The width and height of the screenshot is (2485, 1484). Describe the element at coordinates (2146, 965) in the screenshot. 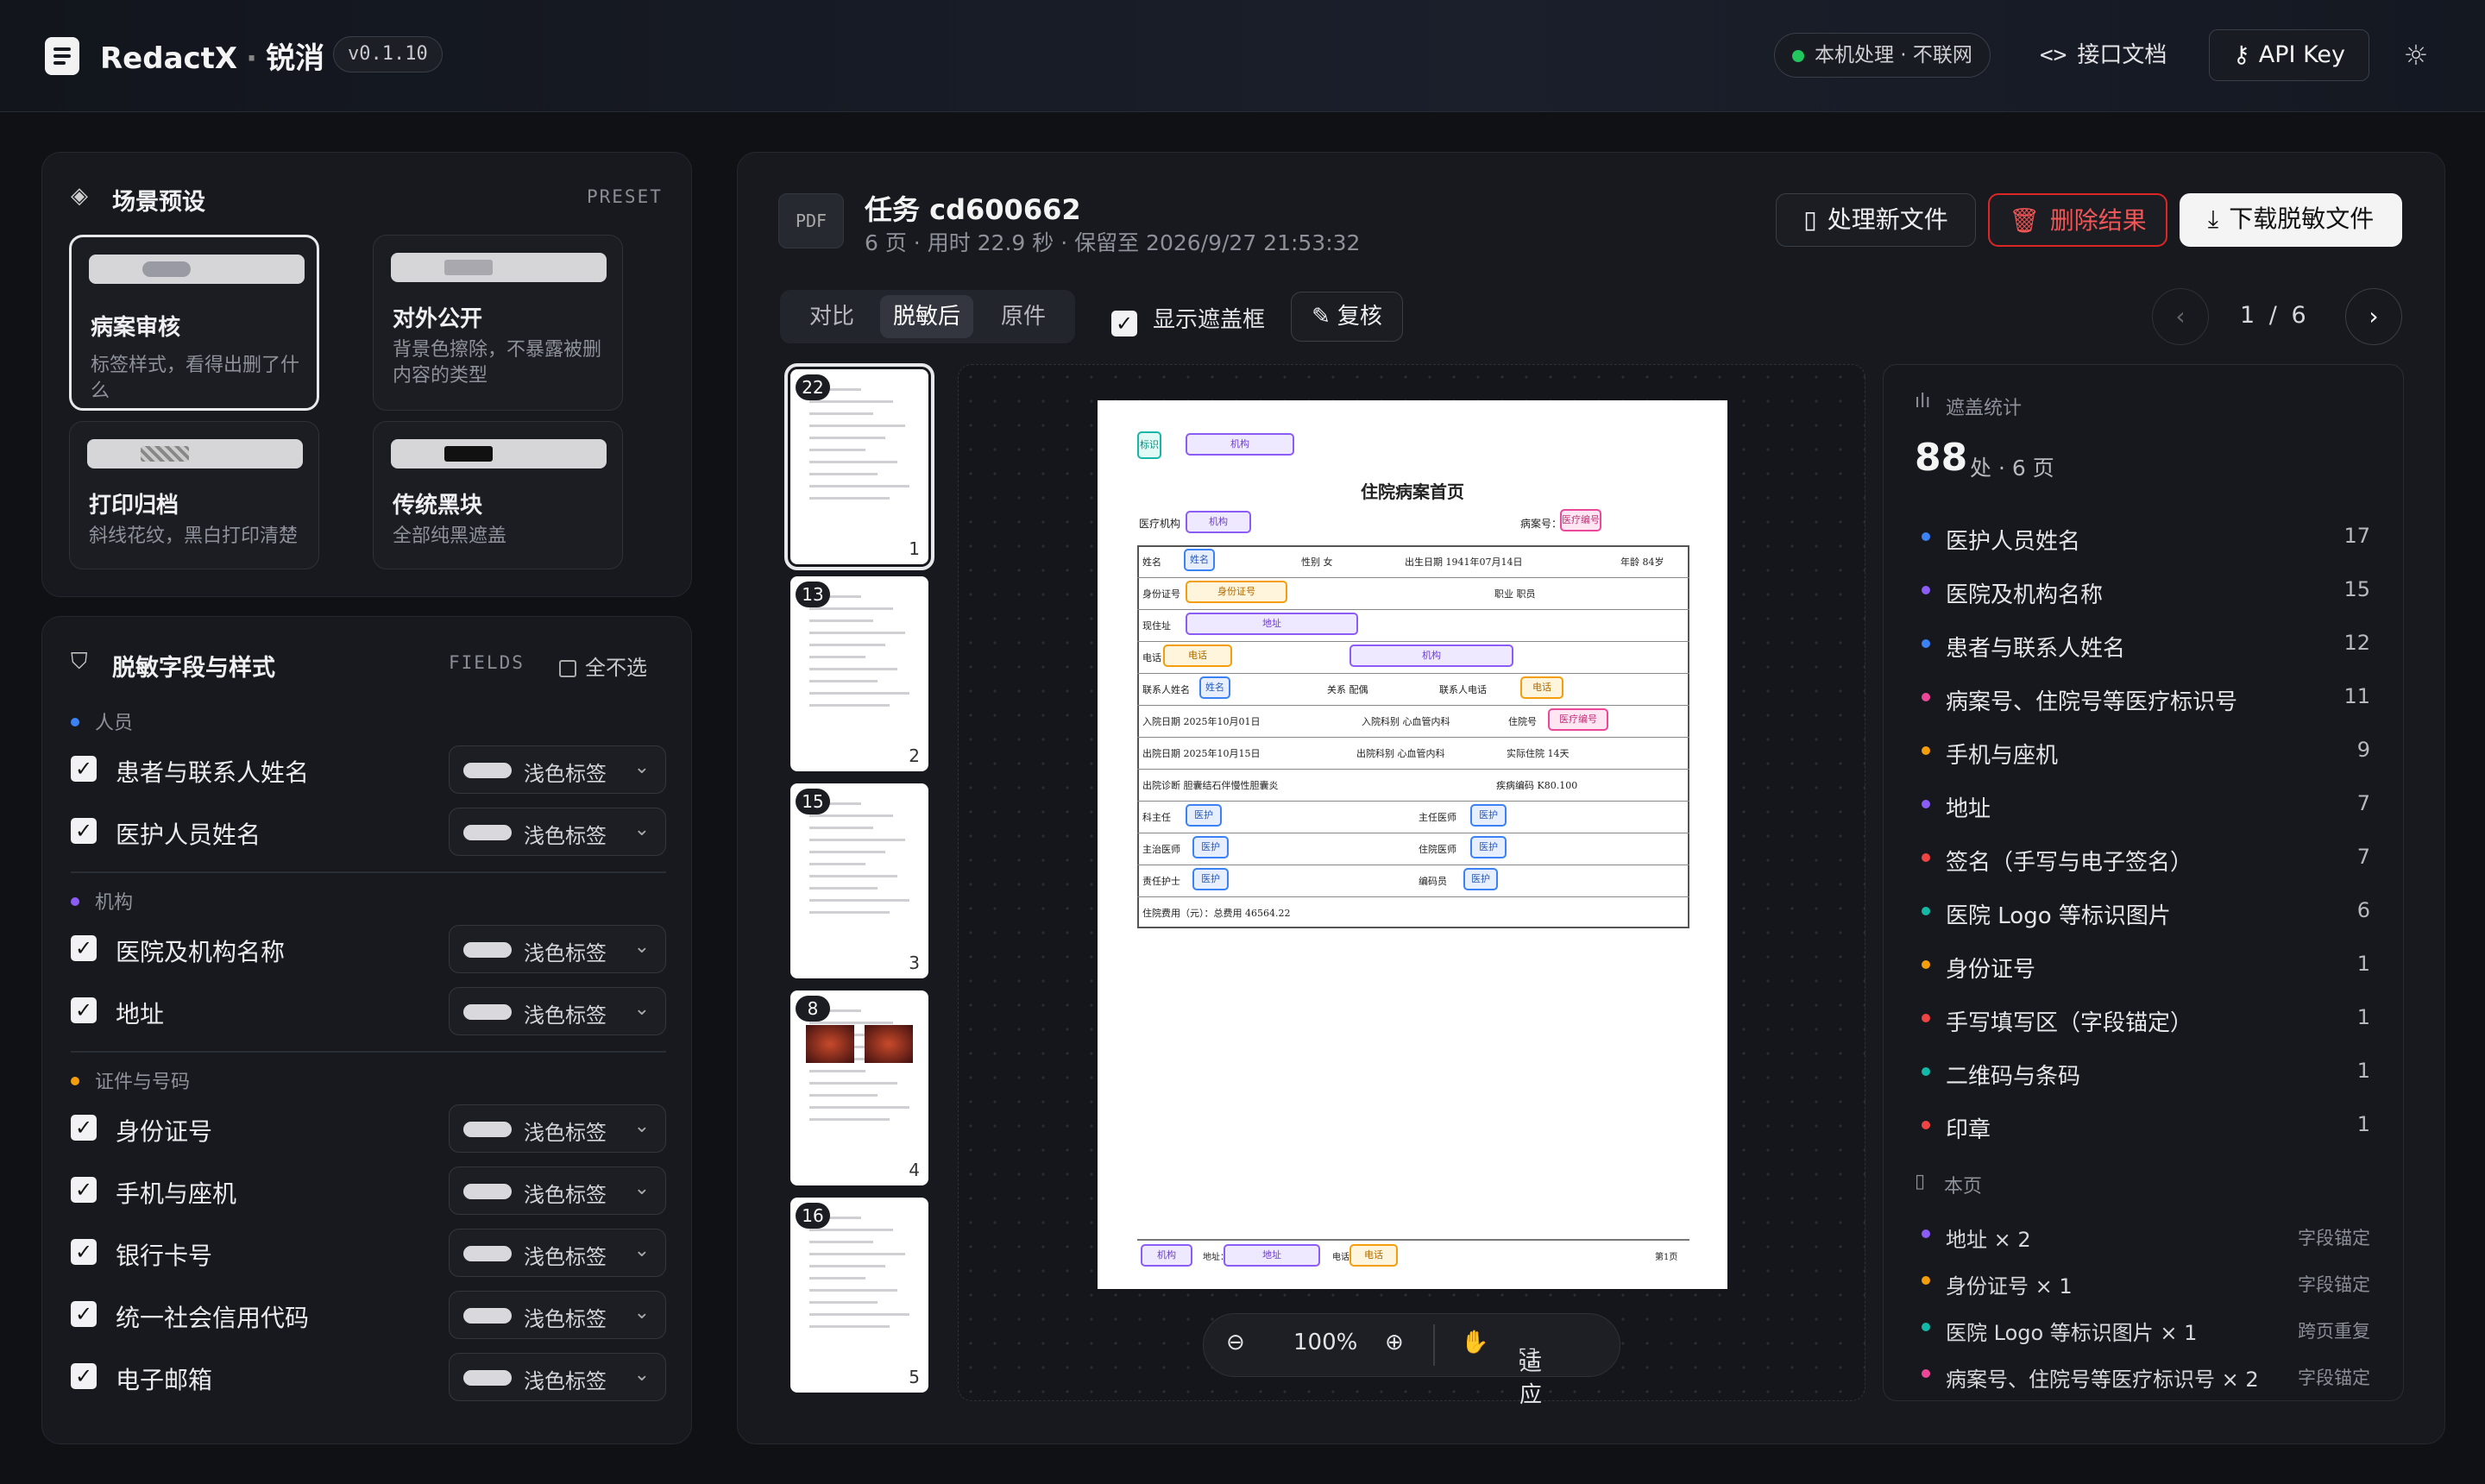

I see `stat-row: 身份证号 1` at that location.